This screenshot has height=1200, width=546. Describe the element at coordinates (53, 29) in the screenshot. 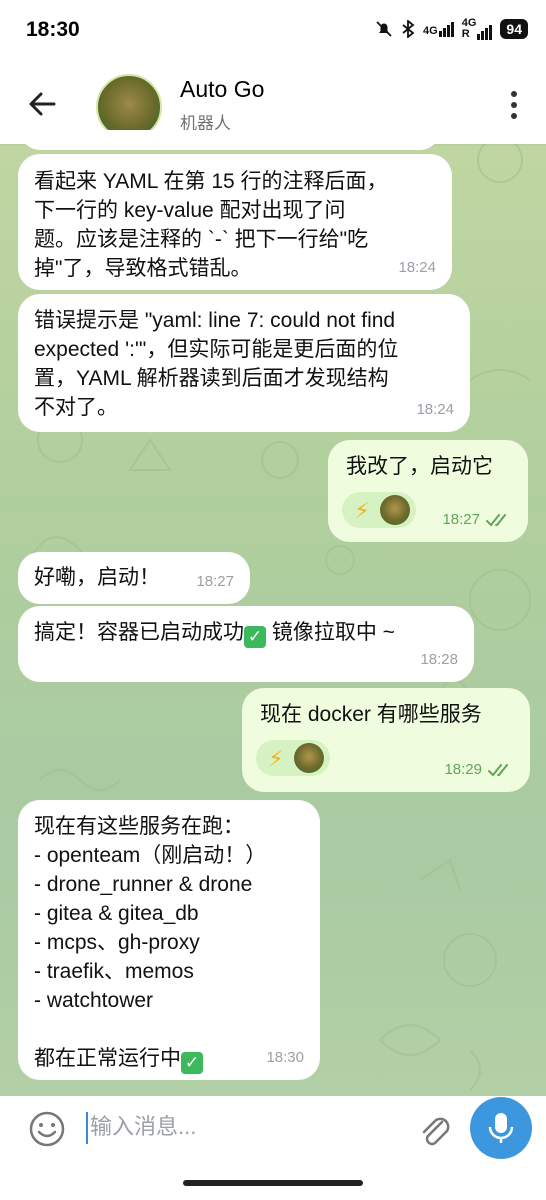

I see `status-time: 18:30` at that location.